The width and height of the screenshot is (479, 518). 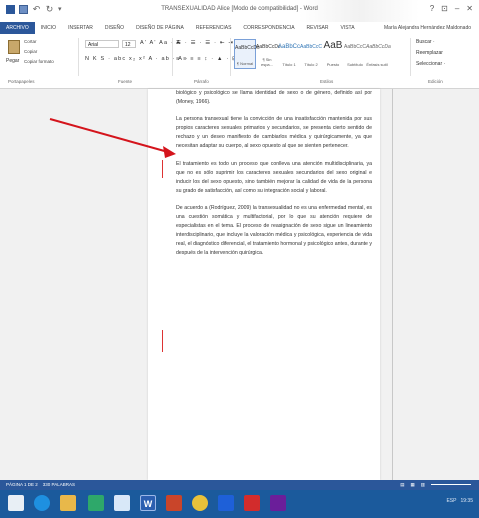 I want to click on tab-diseno-de-pagina: DISEÑO DE PÁGINA, so click(x=160, y=28).